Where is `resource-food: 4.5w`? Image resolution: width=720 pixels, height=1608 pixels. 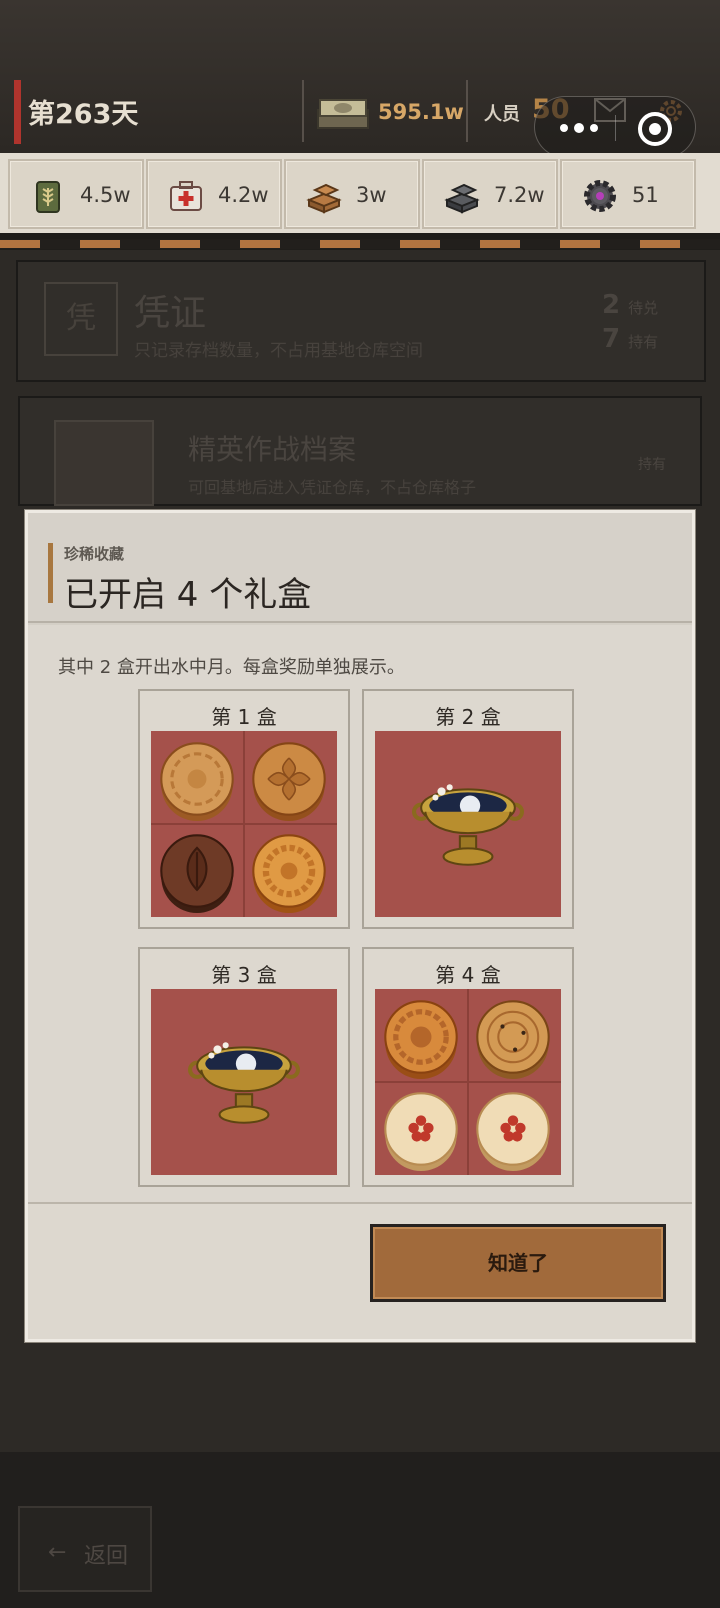 resource-food: 4.5w is located at coordinates (76, 194).